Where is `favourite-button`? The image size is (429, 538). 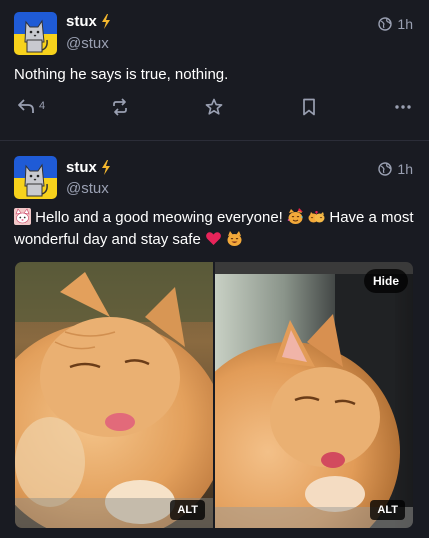
favourite-button is located at coordinates (214, 107).